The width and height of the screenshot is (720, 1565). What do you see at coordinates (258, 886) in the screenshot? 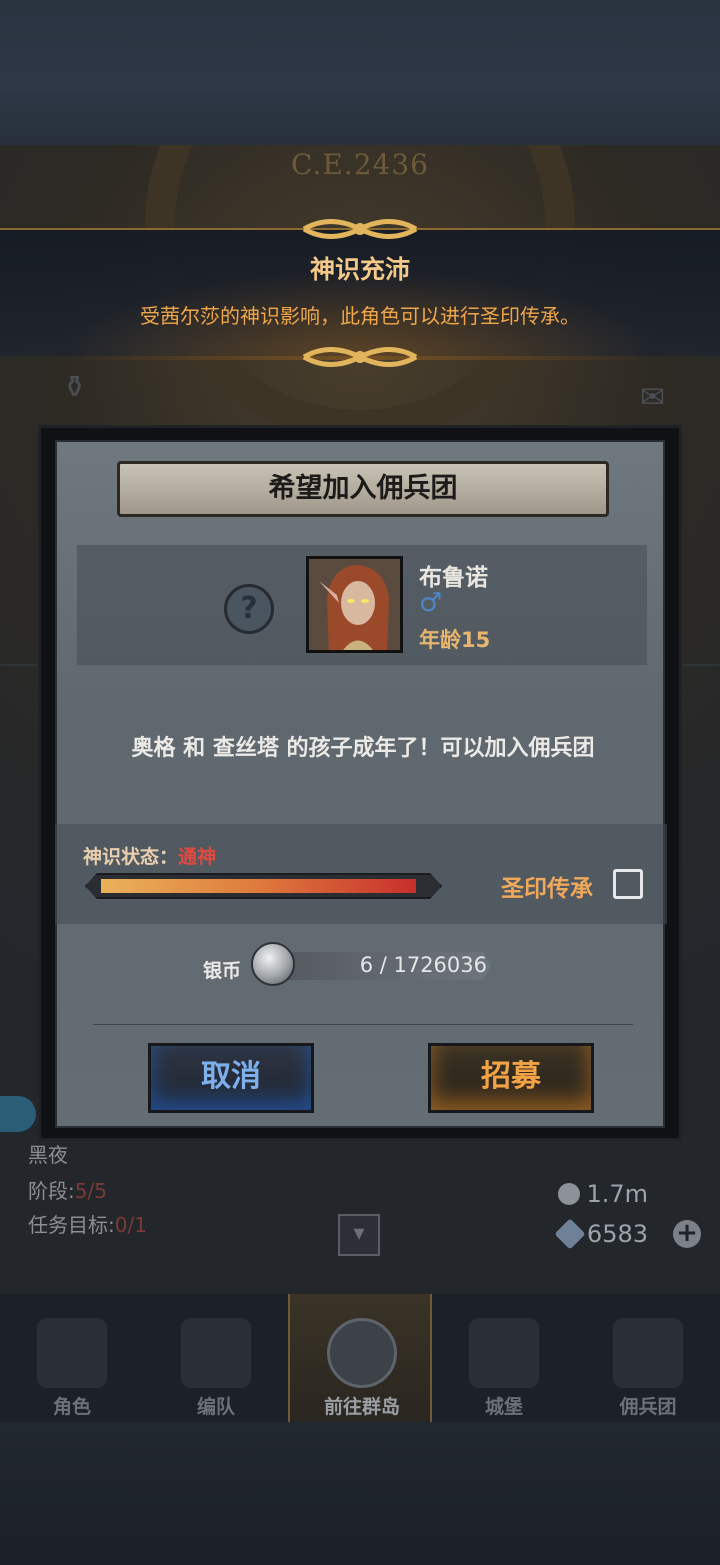
I see `divine-state-fill` at bounding box center [258, 886].